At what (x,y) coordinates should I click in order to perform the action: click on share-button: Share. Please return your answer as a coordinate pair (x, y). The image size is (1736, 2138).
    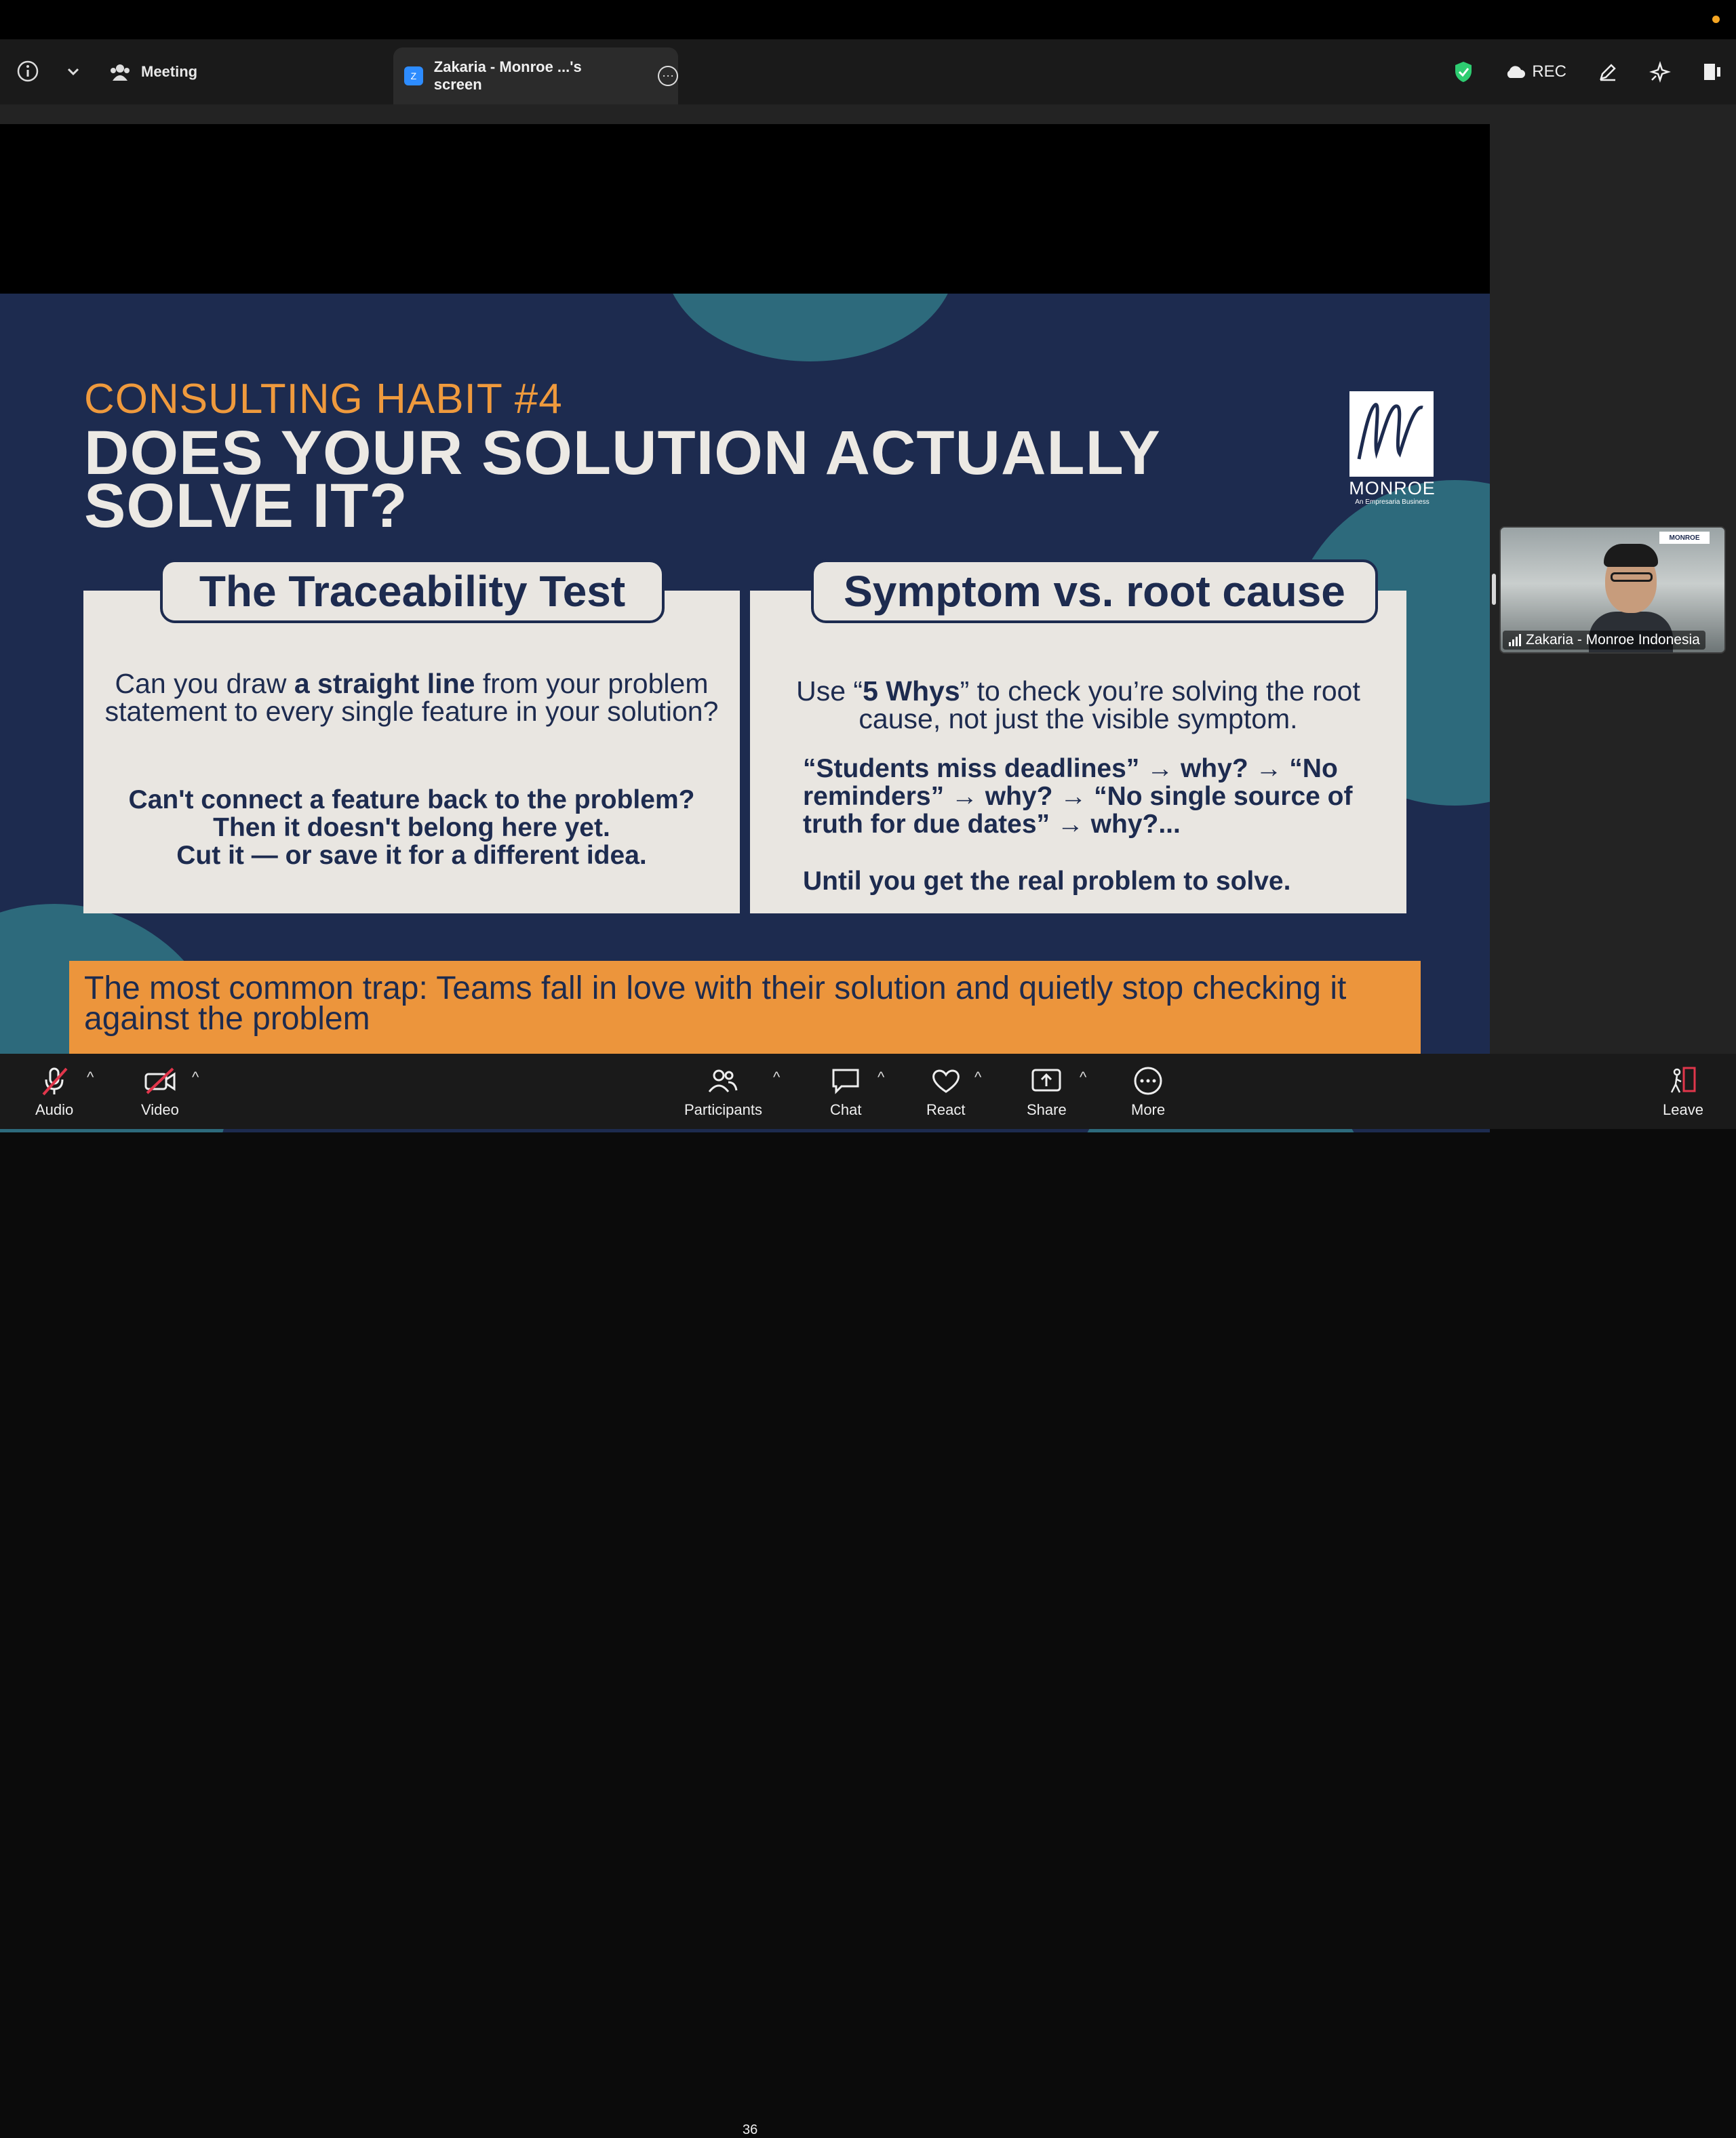
    Looking at the image, I should click on (1047, 1090).